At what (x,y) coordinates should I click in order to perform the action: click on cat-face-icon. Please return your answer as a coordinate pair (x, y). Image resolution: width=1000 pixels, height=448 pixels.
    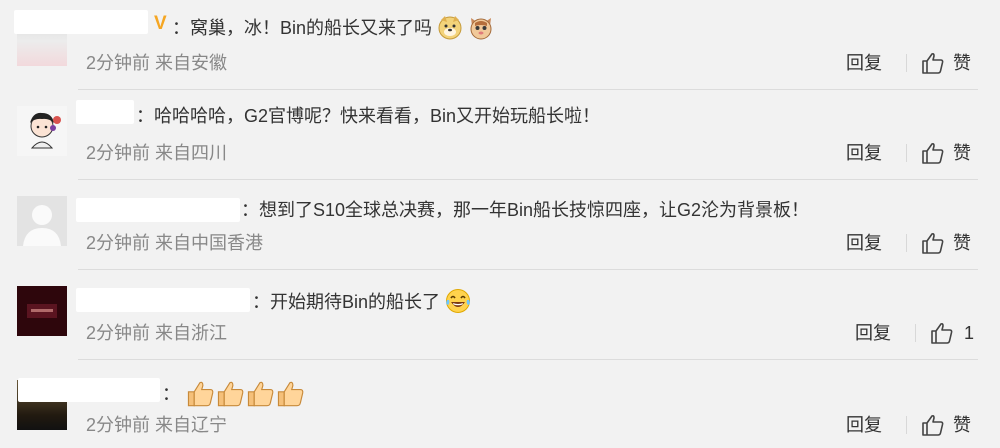
    Looking at the image, I should click on (481, 29).